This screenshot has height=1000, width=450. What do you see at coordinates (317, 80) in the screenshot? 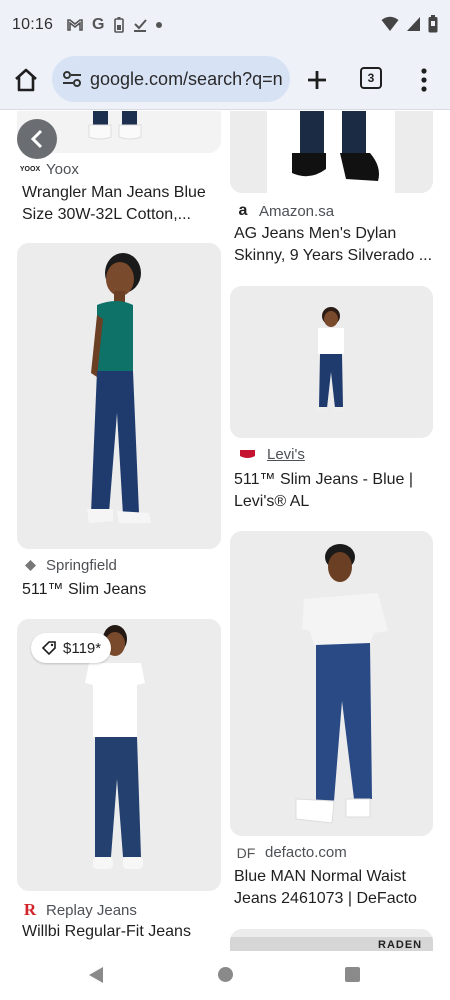
I see `new-tab-icon` at bounding box center [317, 80].